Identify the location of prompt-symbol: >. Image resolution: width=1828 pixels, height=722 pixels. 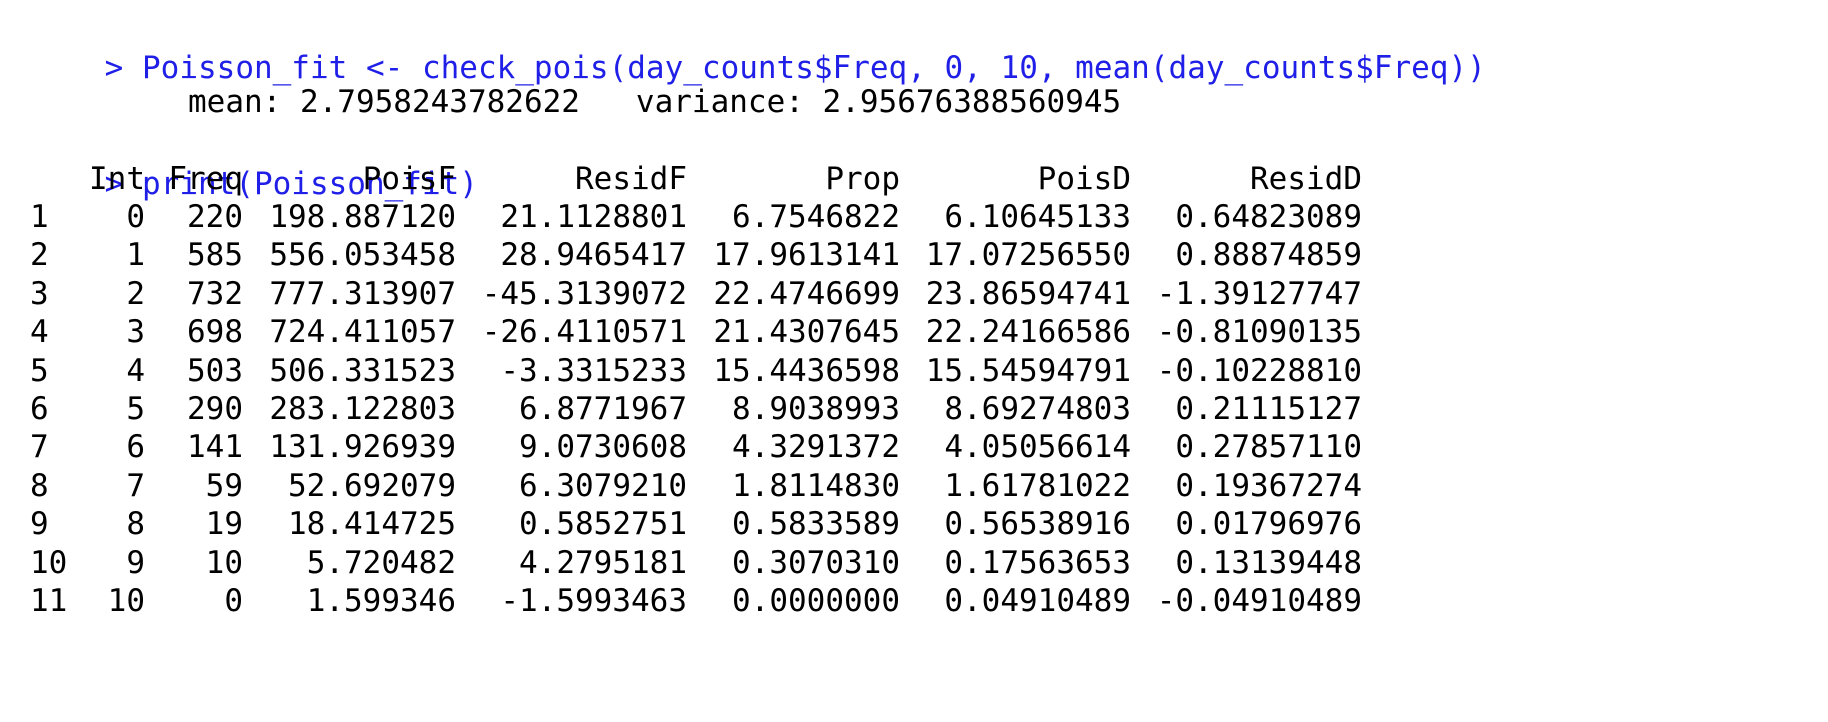
(114, 68).